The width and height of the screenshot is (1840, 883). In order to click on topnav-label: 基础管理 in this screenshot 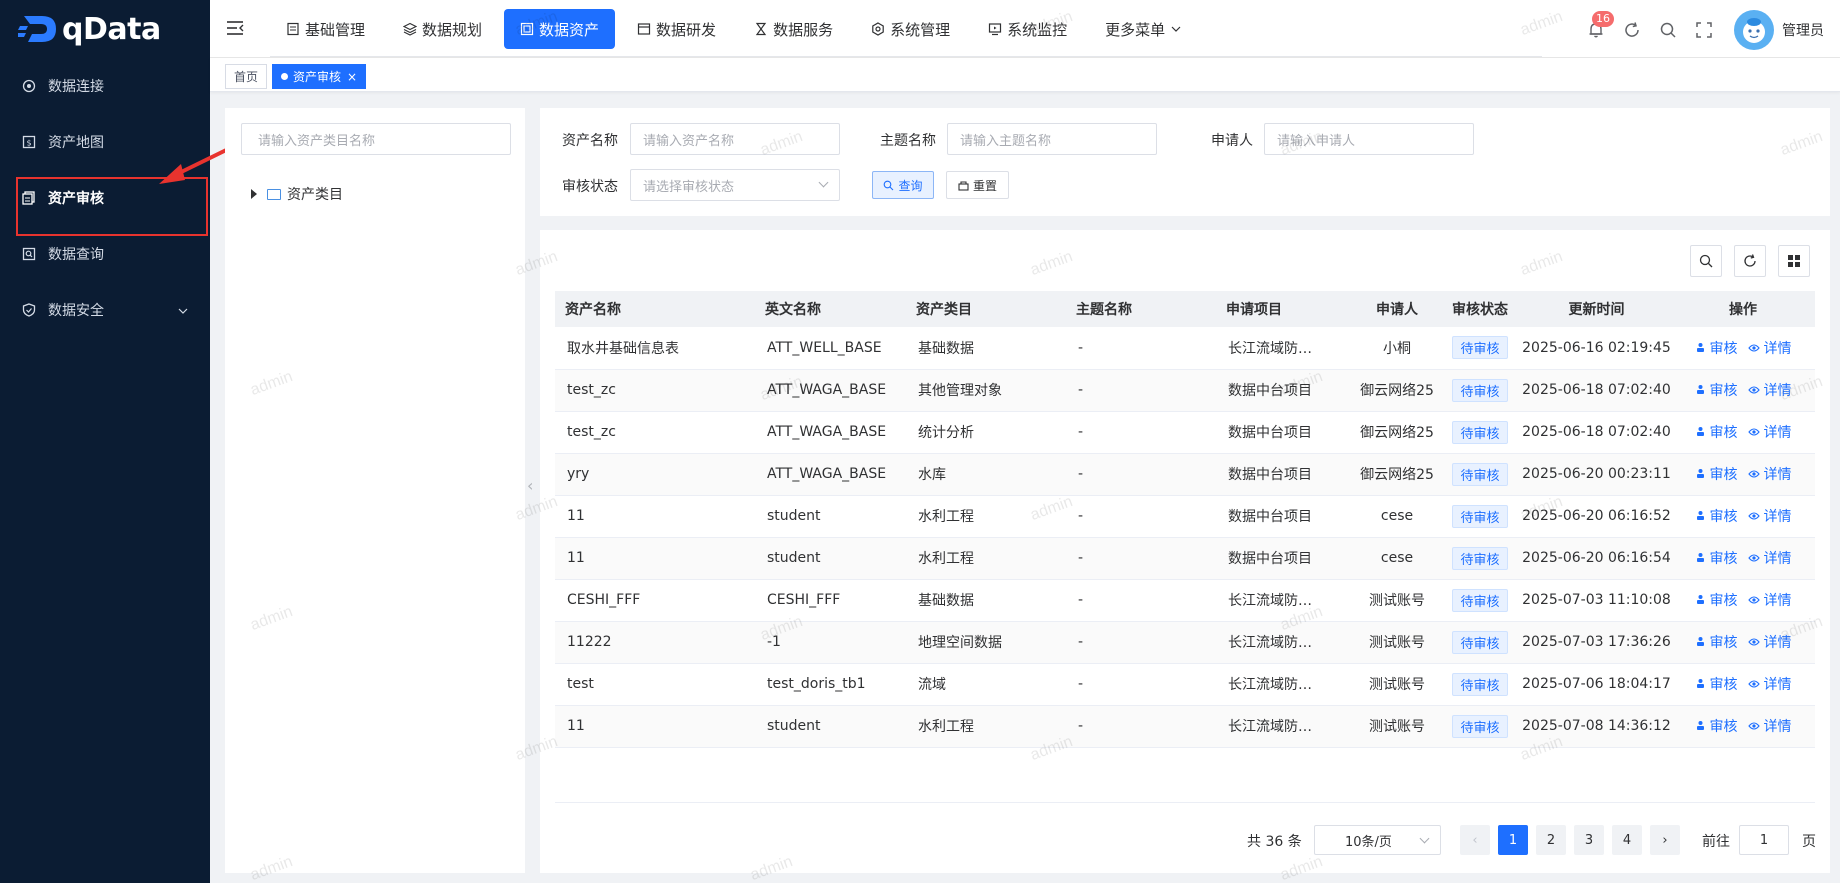, I will do `click(335, 29)`.